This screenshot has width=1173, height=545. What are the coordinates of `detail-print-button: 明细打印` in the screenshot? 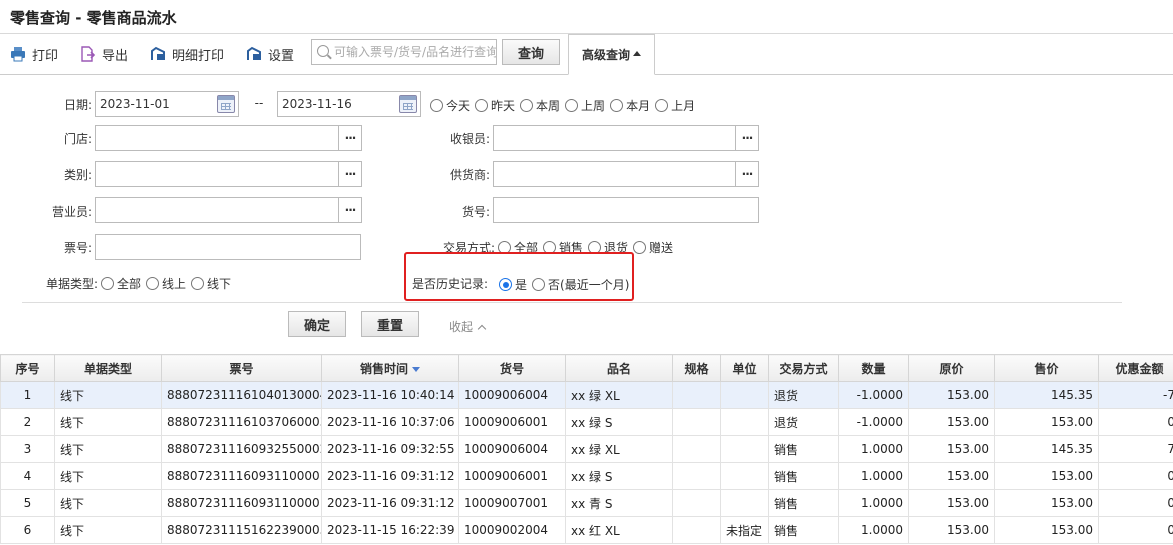 It's located at (187, 54).